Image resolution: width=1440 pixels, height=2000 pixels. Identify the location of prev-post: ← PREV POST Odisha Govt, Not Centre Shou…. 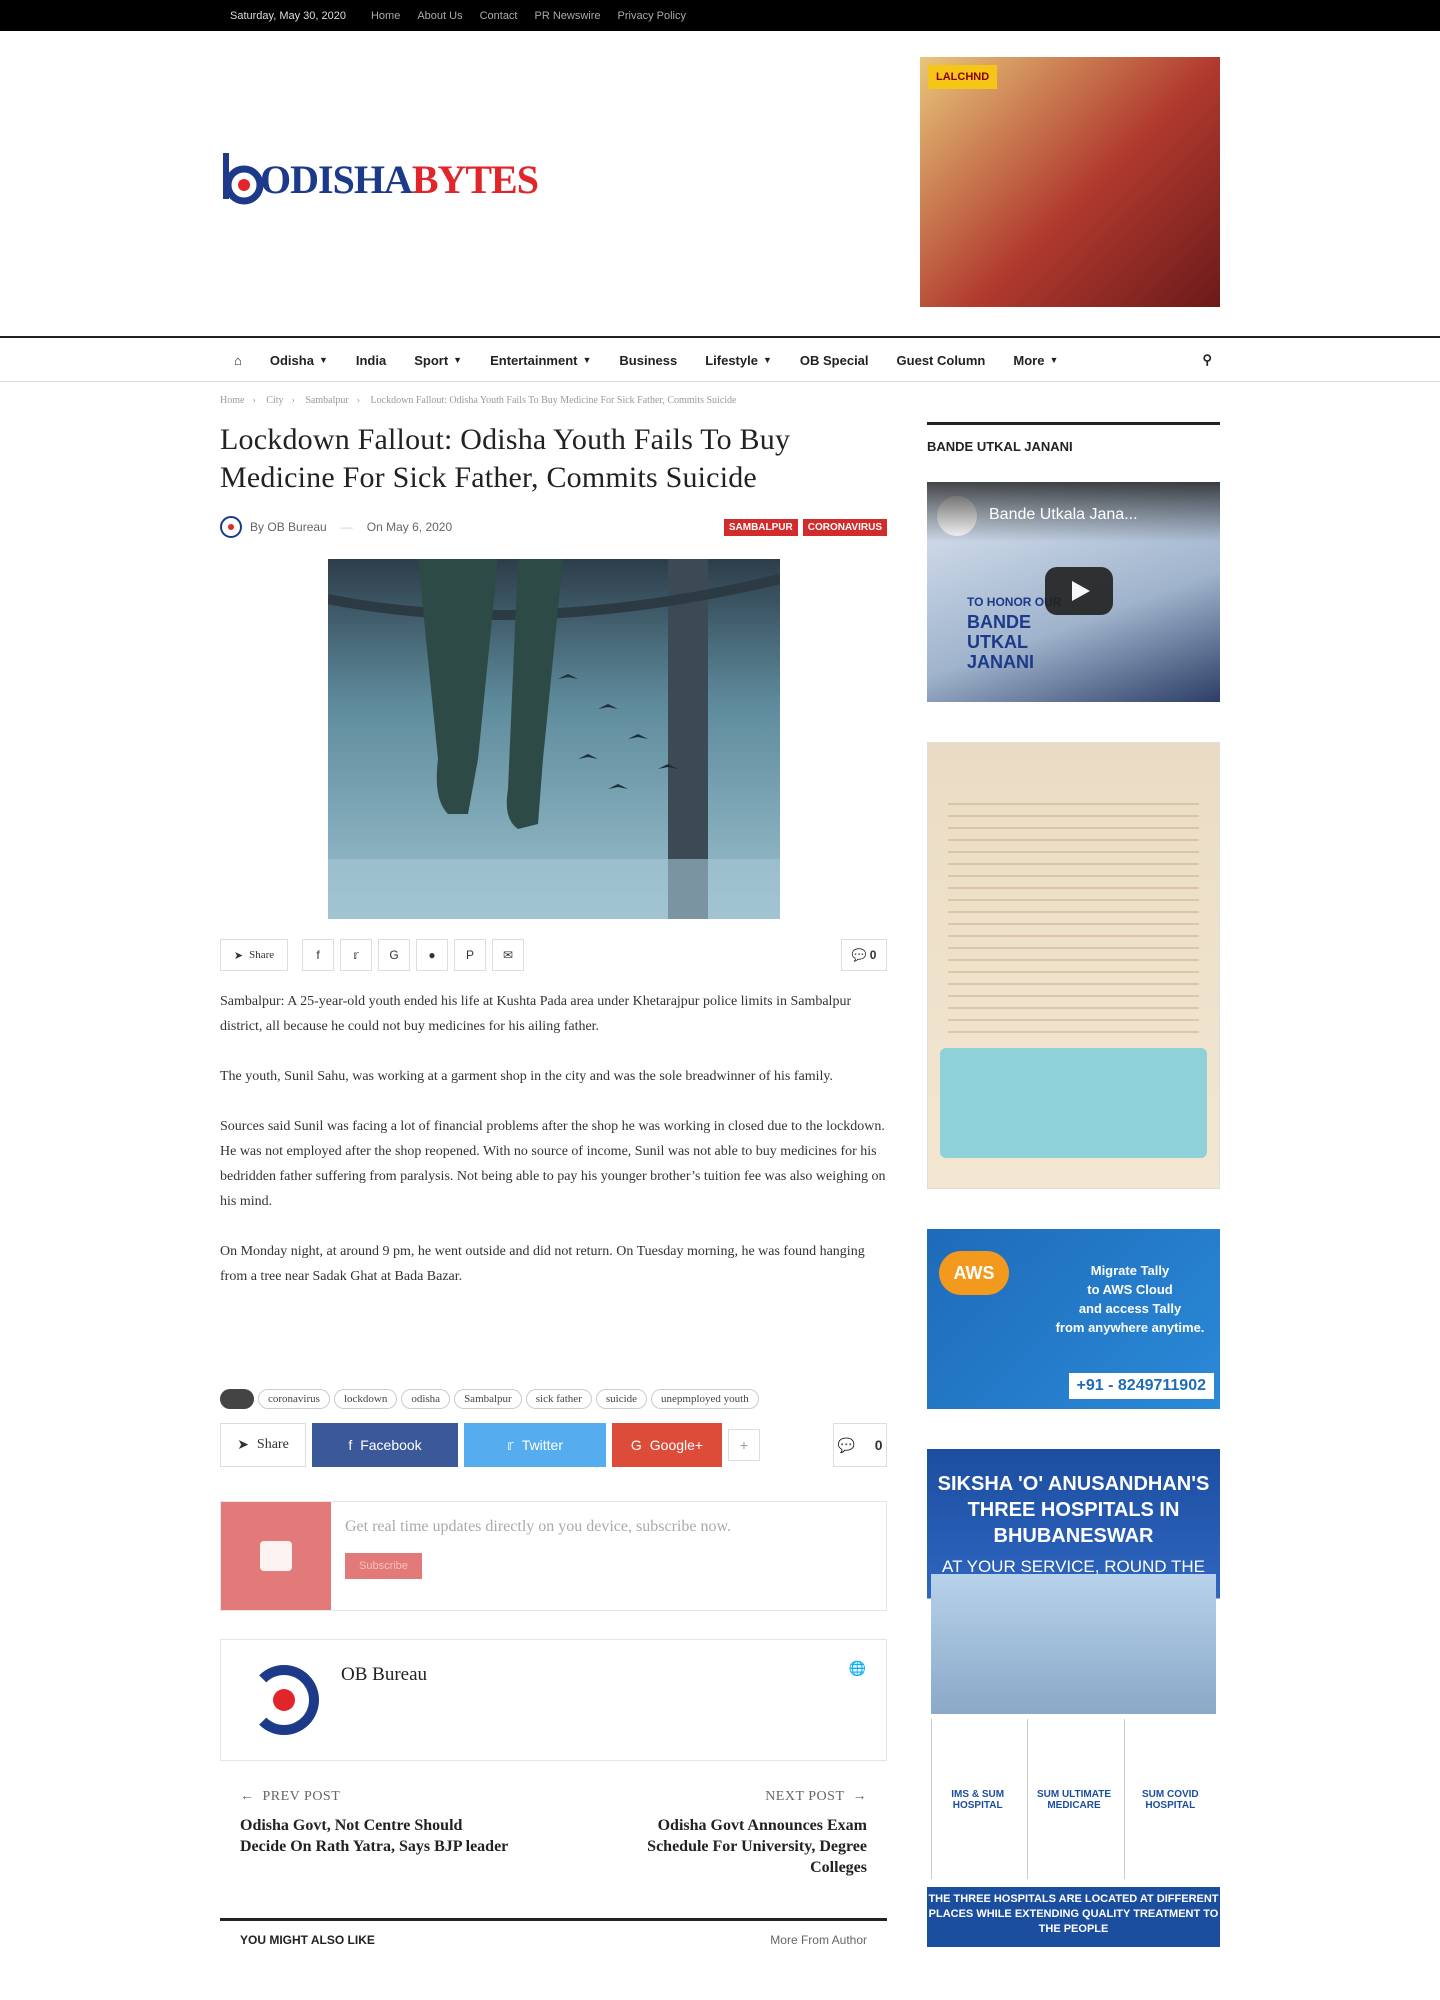
(375, 1833).